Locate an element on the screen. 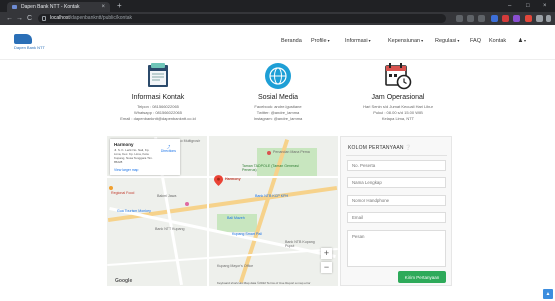 The height and width of the screenshot is (301, 555). nav-label: Profile is located at coordinates (319, 41).